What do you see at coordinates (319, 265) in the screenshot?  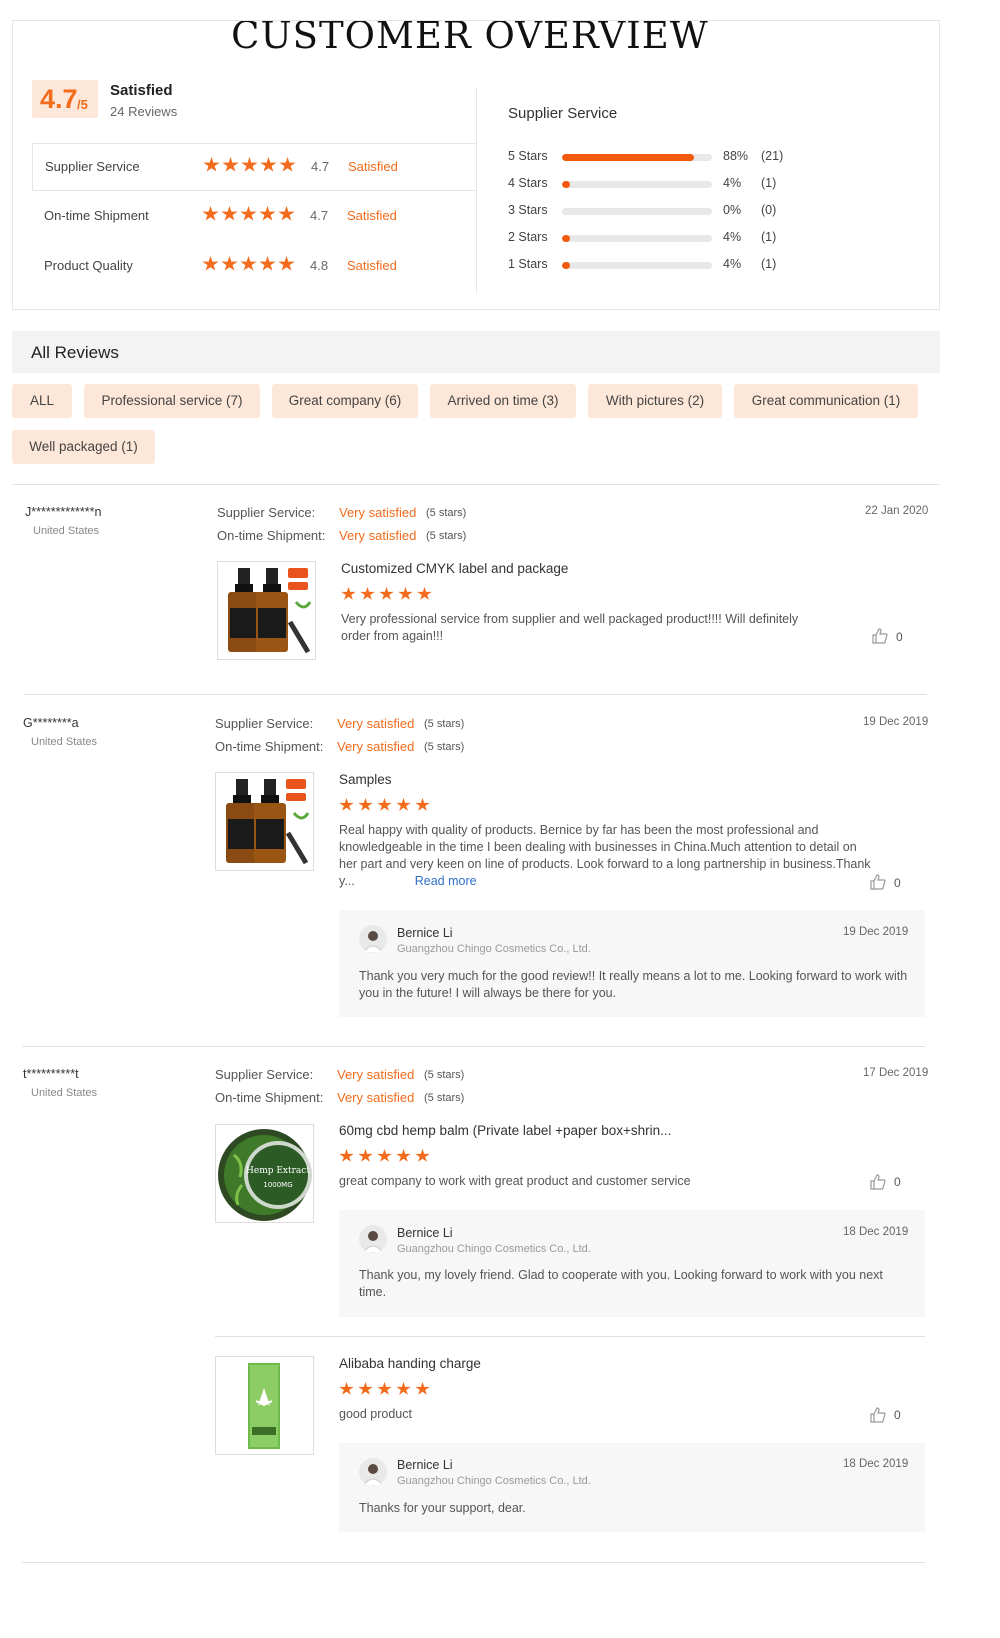 I see `rating-score: 4.8` at bounding box center [319, 265].